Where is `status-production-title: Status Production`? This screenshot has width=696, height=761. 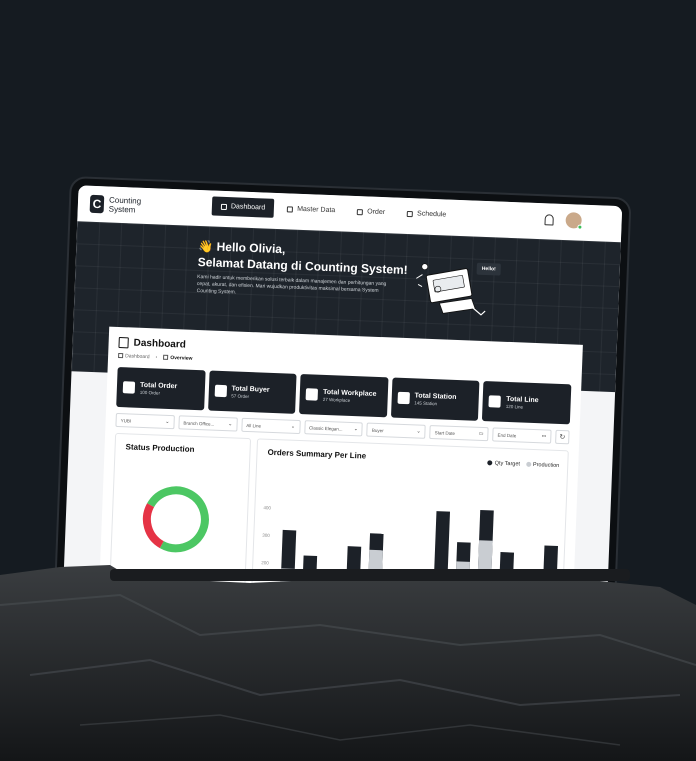 status-production-title: Status Production is located at coordinates (160, 448).